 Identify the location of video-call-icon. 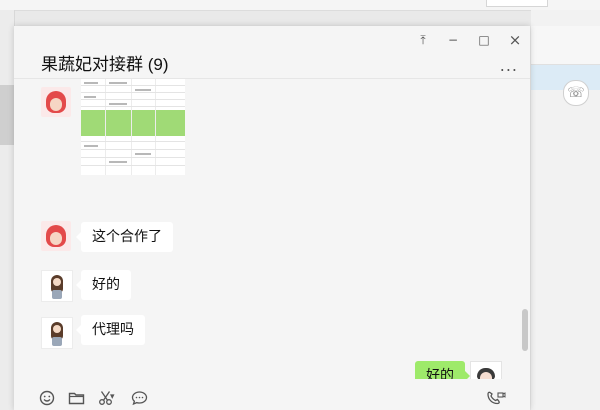
(496, 398).